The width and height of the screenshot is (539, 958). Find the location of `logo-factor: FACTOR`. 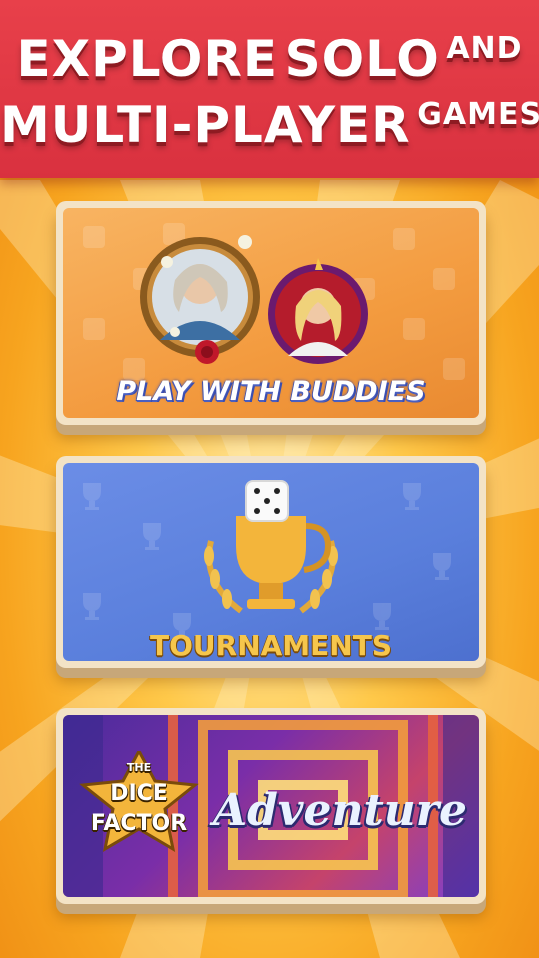

logo-factor: FACTOR is located at coordinates (139, 823).